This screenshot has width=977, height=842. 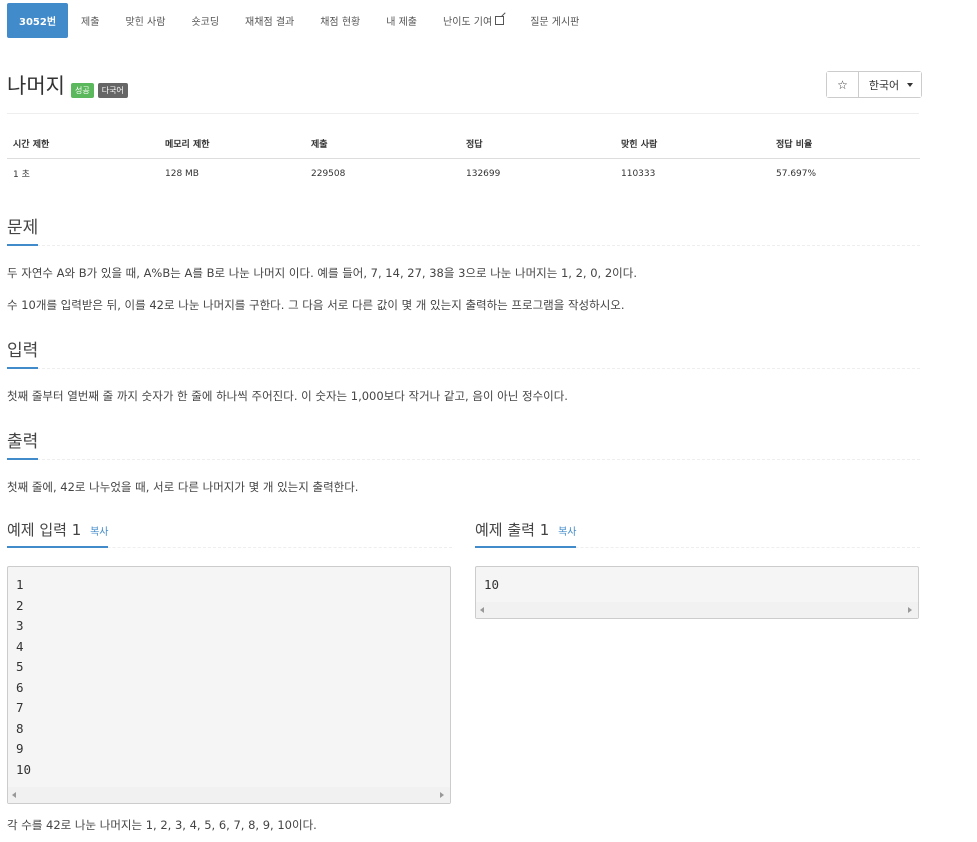 What do you see at coordinates (229, 533) in the screenshot?
I see `section-sample-input: 예제 입력 1 복사` at bounding box center [229, 533].